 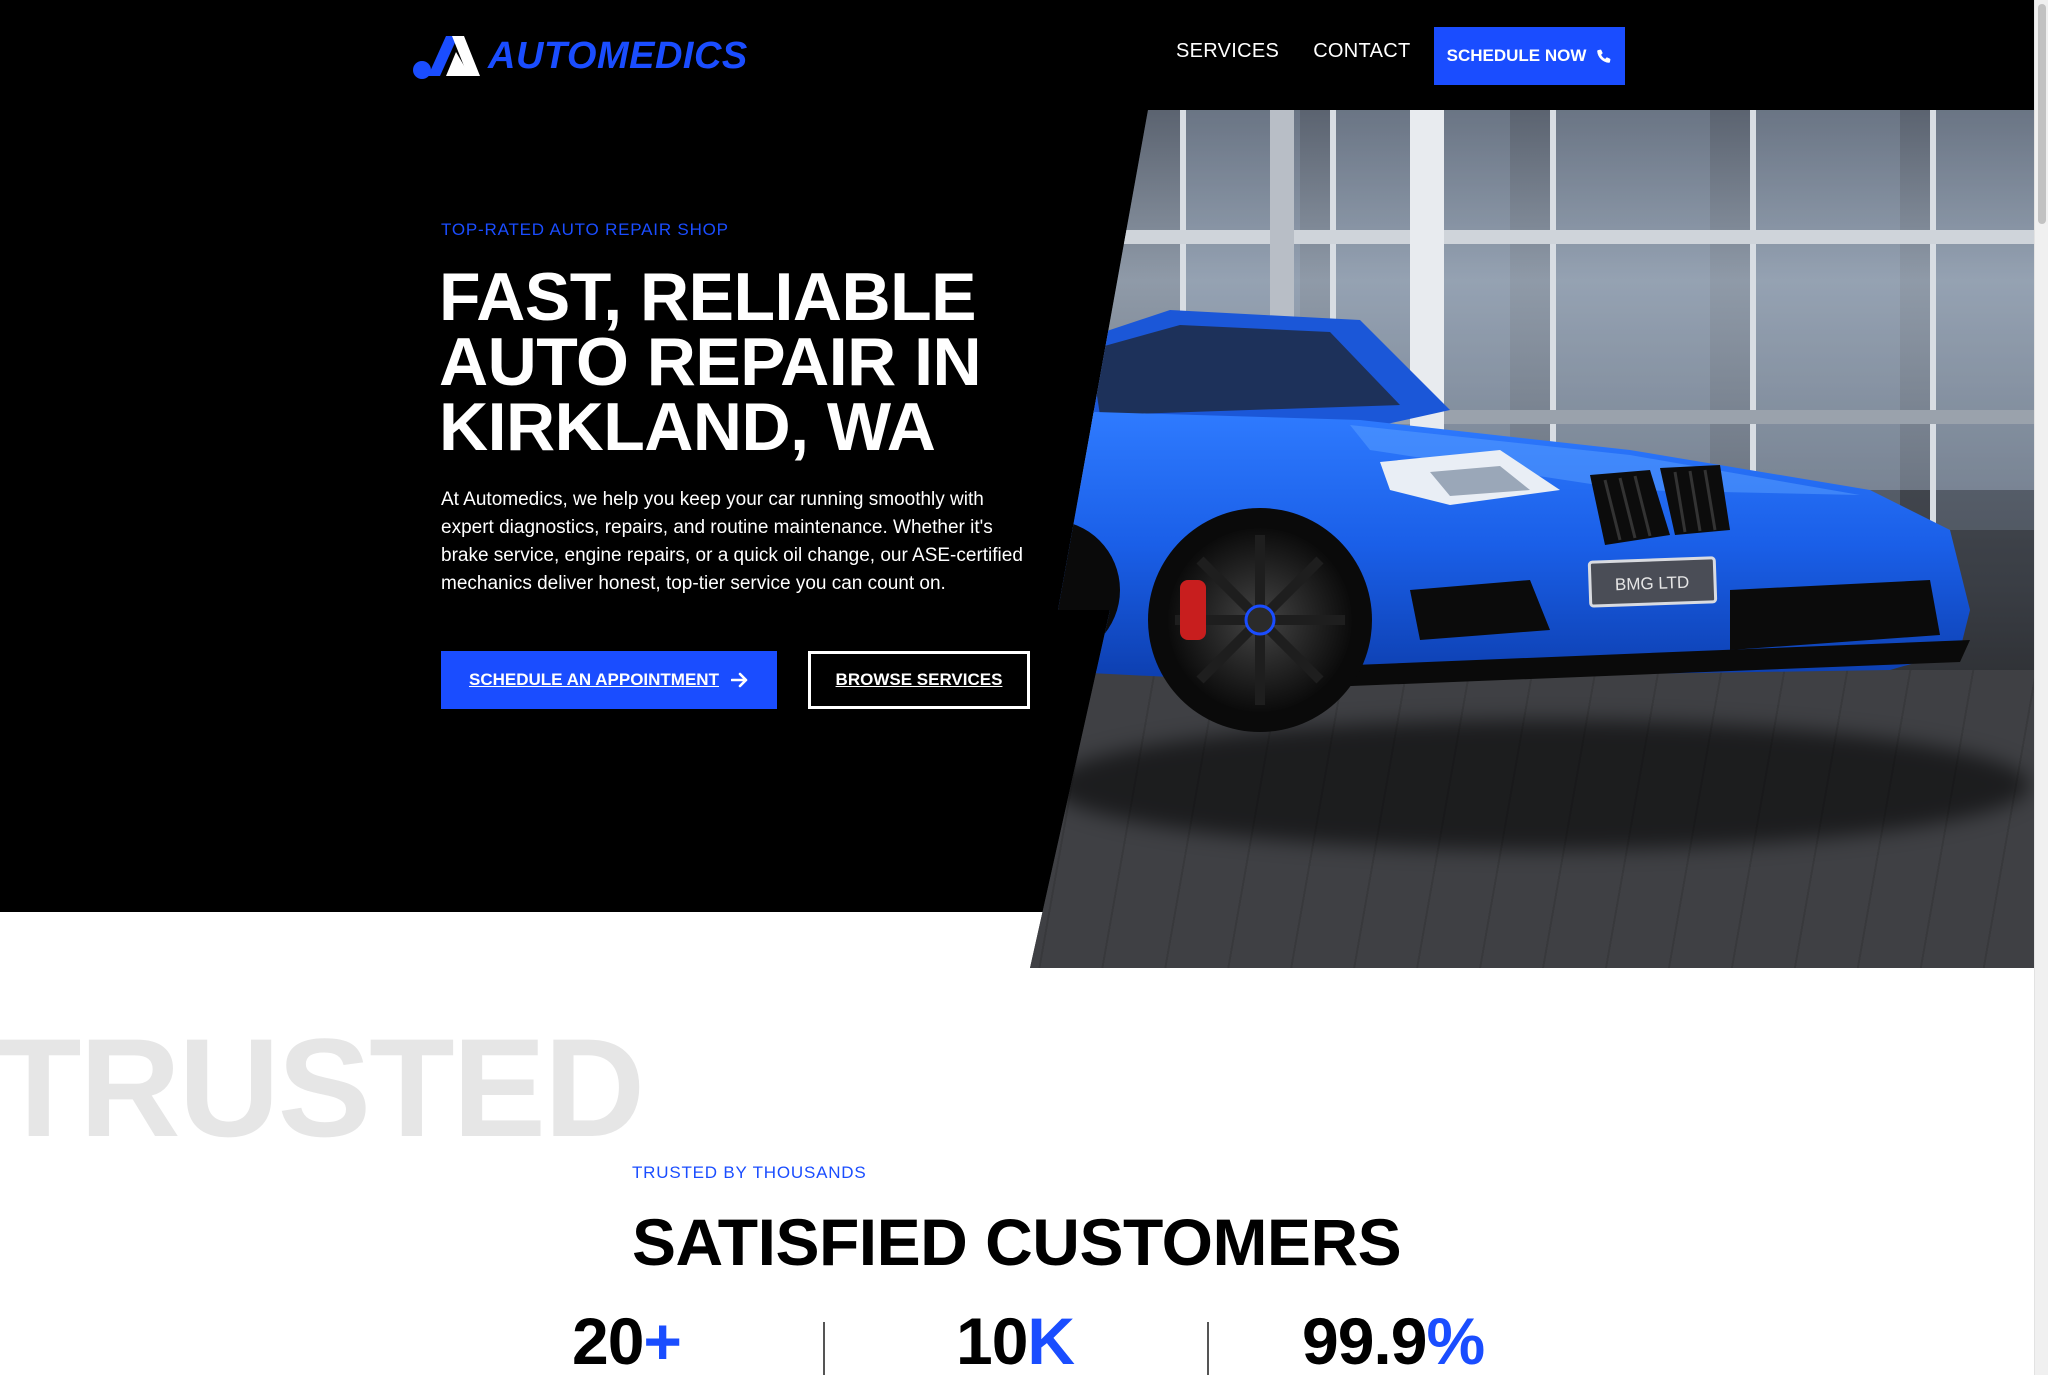 What do you see at coordinates (1017, 1242) in the screenshot?
I see `trusted-title: SATISFIED CUSTOMERS` at bounding box center [1017, 1242].